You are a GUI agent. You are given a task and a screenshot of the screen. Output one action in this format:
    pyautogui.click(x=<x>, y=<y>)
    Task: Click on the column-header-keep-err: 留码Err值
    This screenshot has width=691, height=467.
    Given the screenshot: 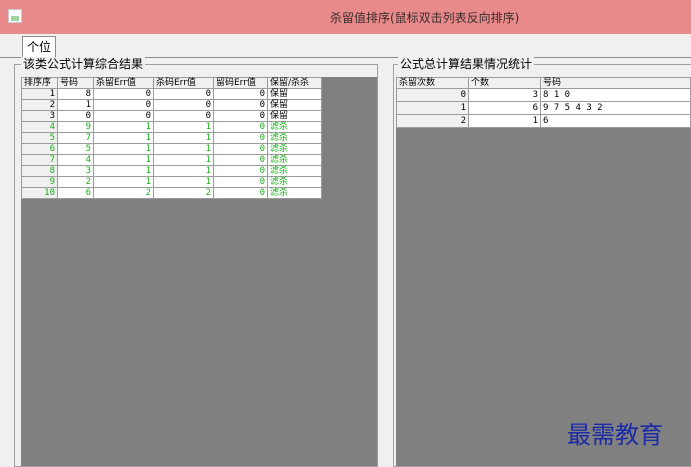 What is the action you would take?
    pyautogui.click(x=240, y=83)
    